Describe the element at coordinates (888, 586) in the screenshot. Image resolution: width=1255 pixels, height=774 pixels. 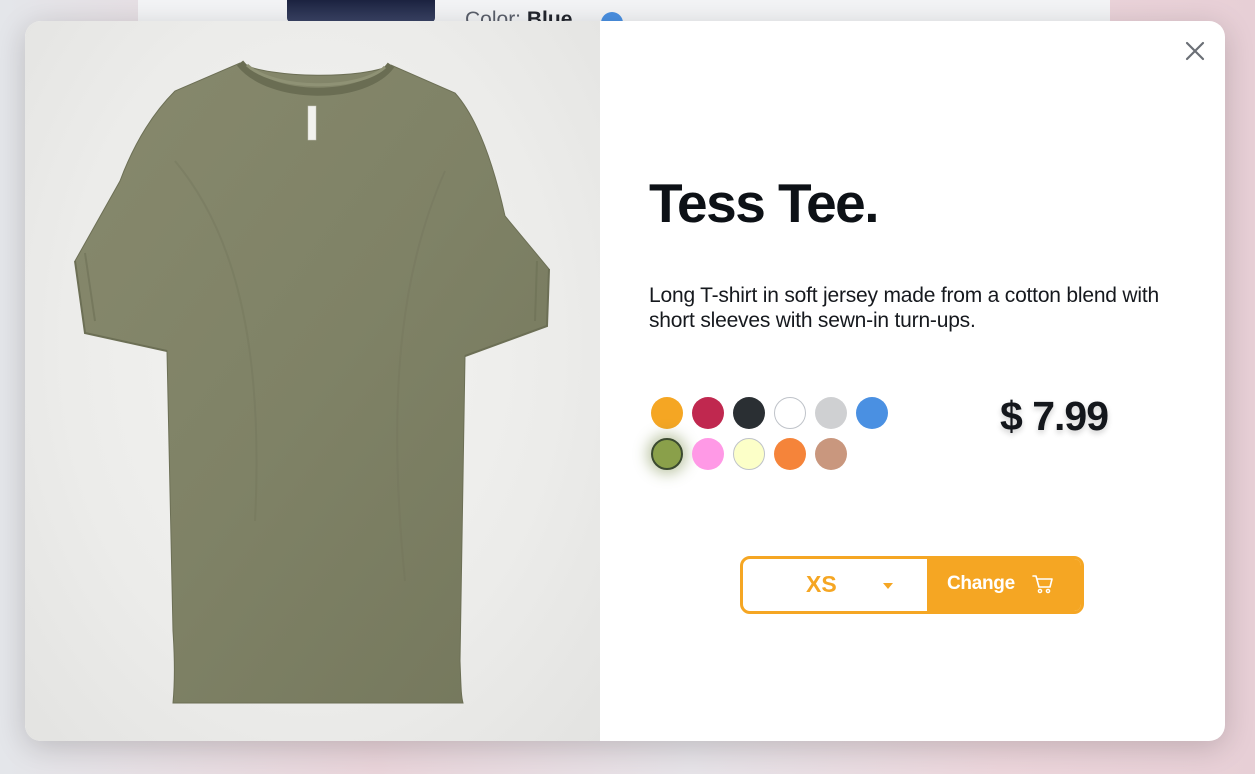
I see `caret-down-icon` at that location.